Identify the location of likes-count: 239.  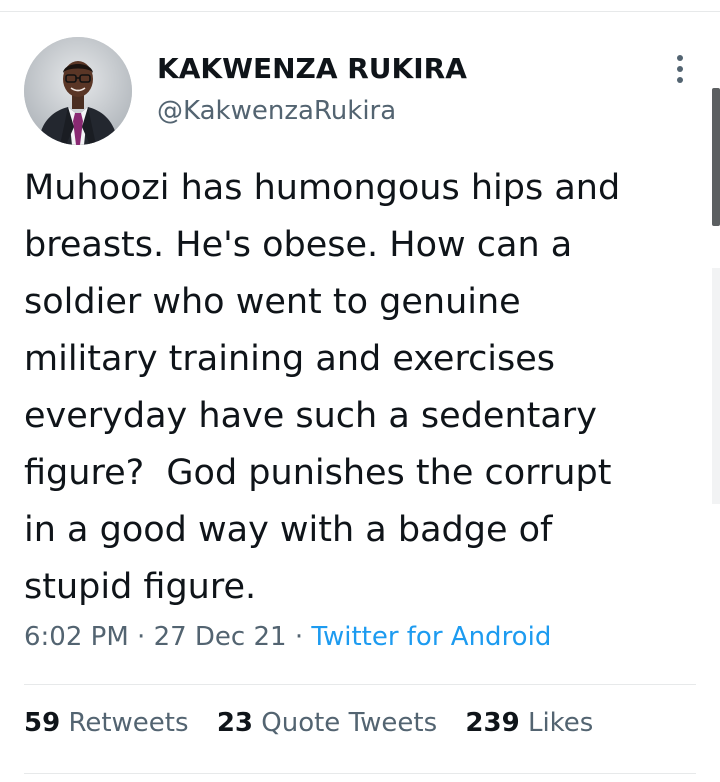
(492, 723).